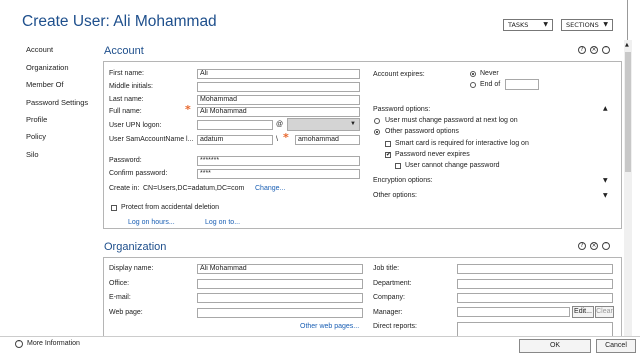 The image size is (640, 361). Describe the element at coordinates (377, 132) in the screenshot. I see `other-options-radio` at that location.